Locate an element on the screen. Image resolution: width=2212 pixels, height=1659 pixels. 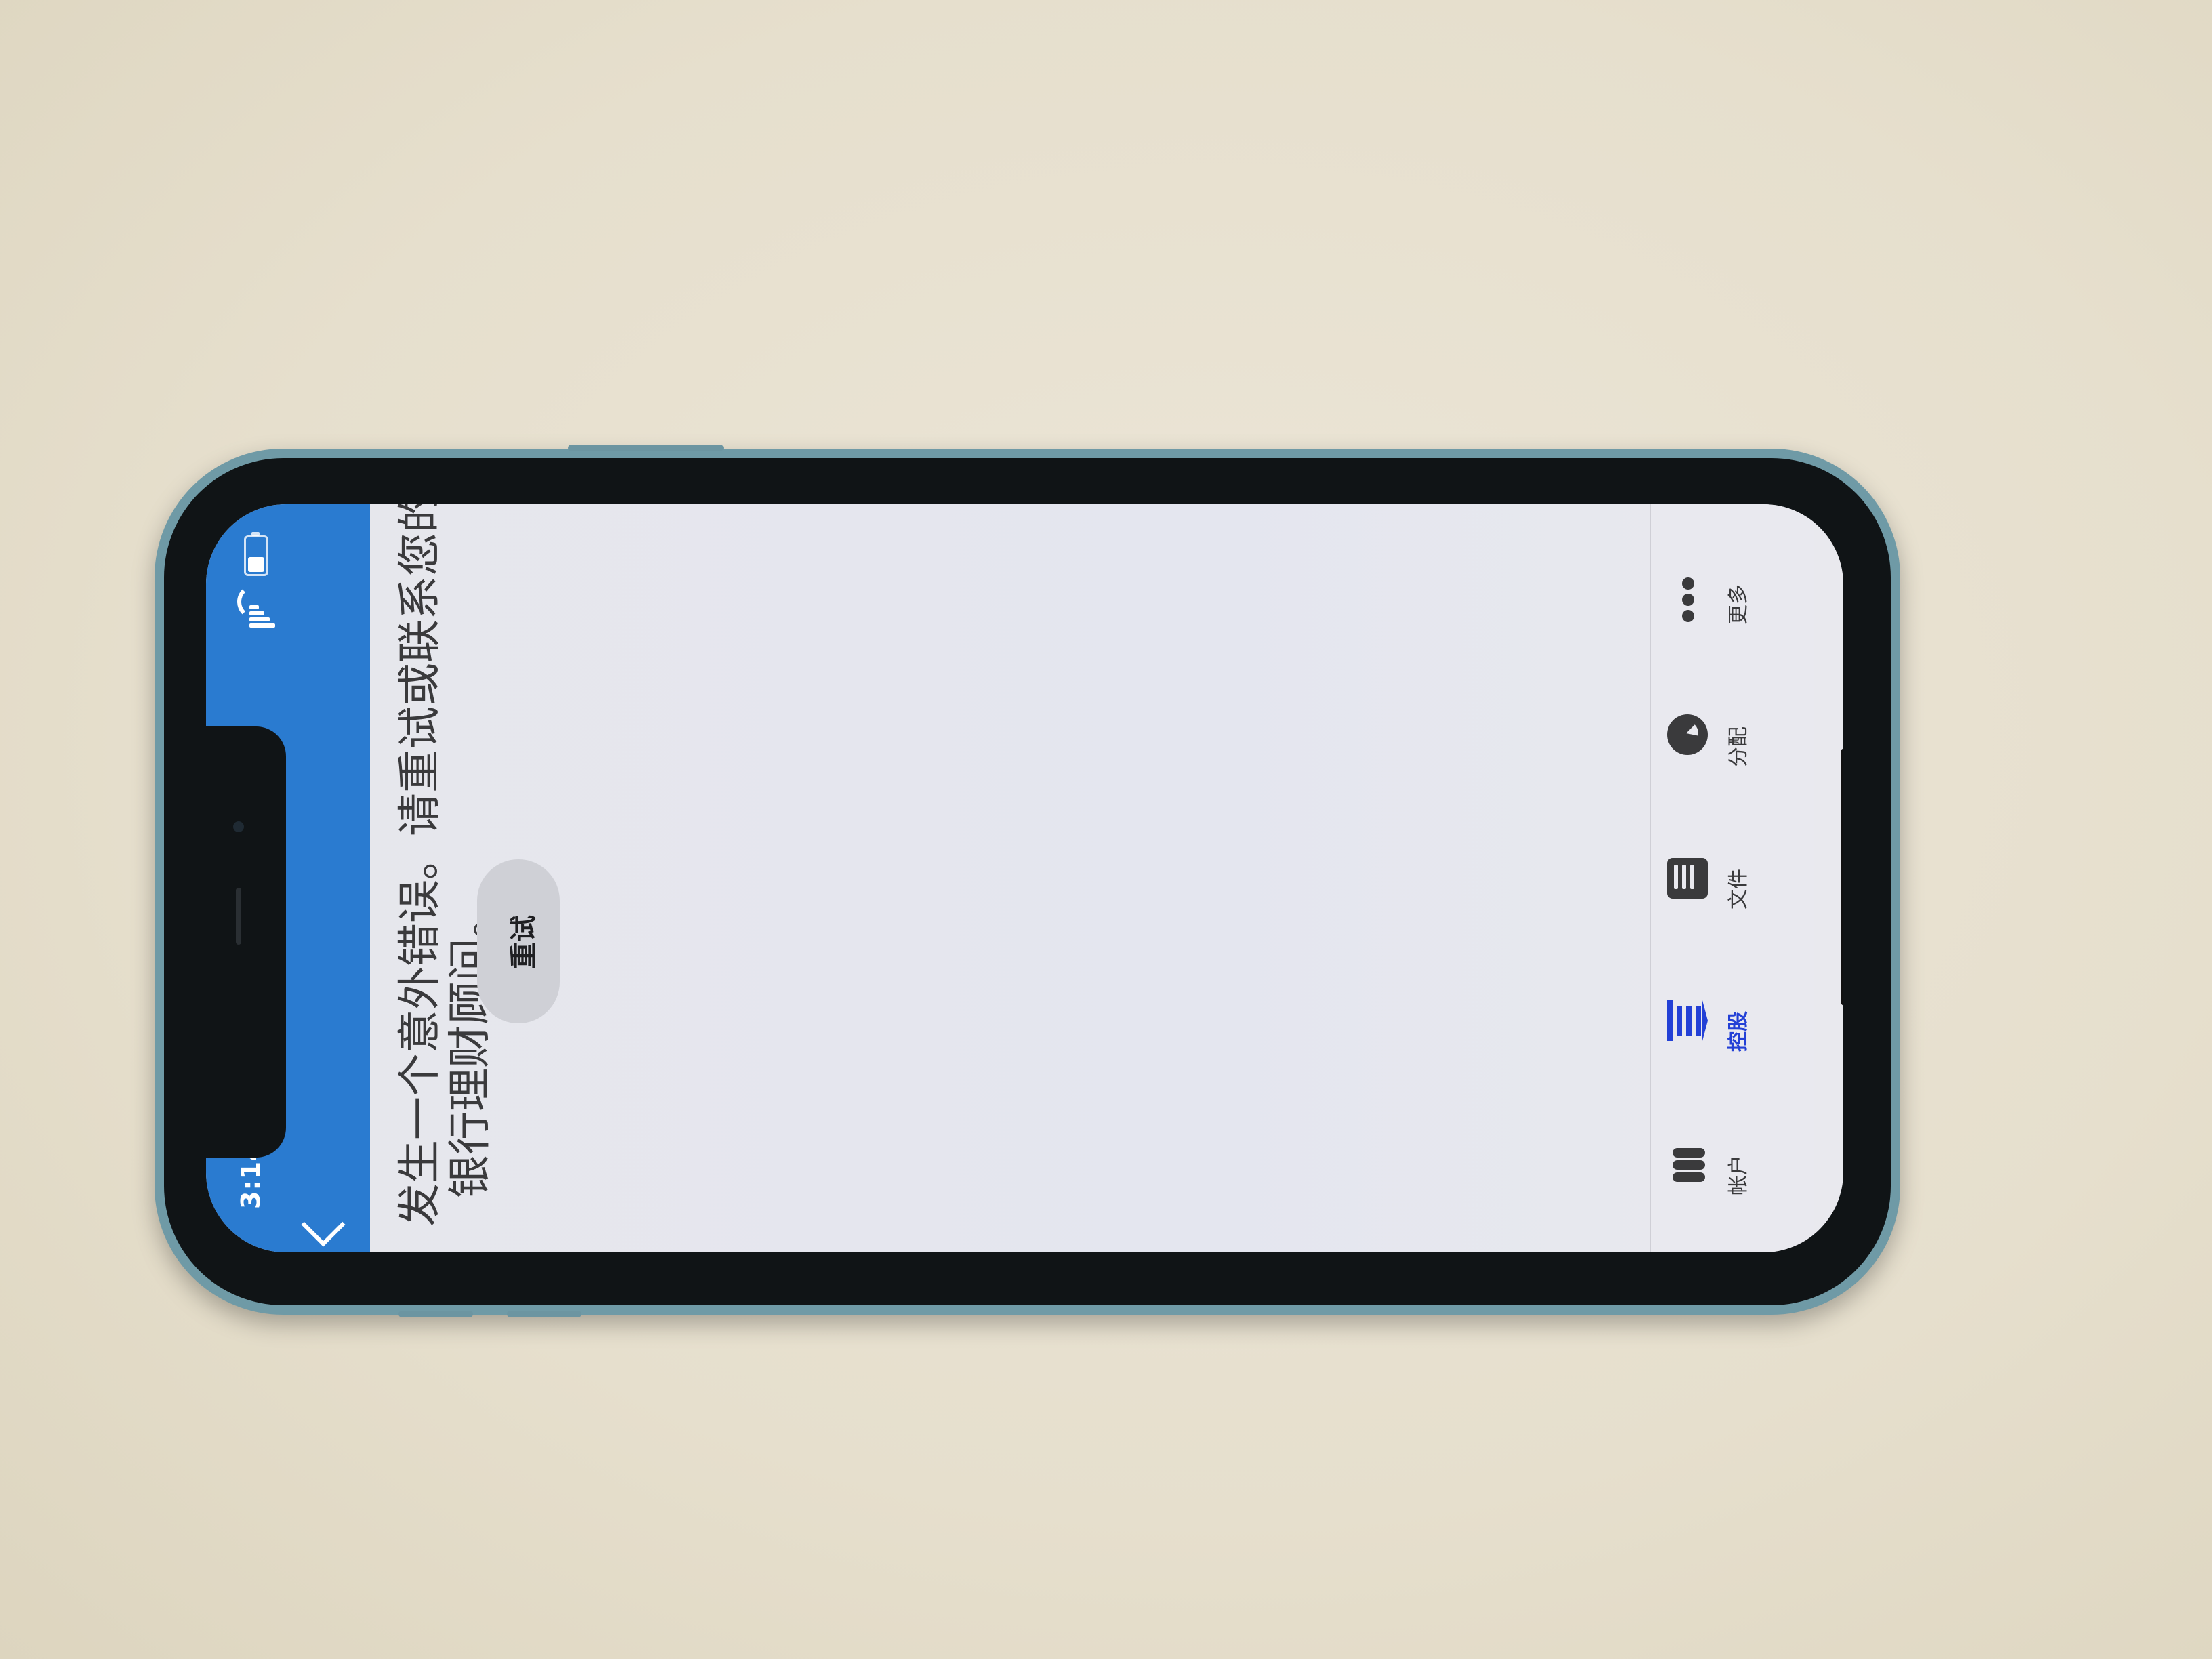
bank-icon is located at coordinates (1687, 1021).